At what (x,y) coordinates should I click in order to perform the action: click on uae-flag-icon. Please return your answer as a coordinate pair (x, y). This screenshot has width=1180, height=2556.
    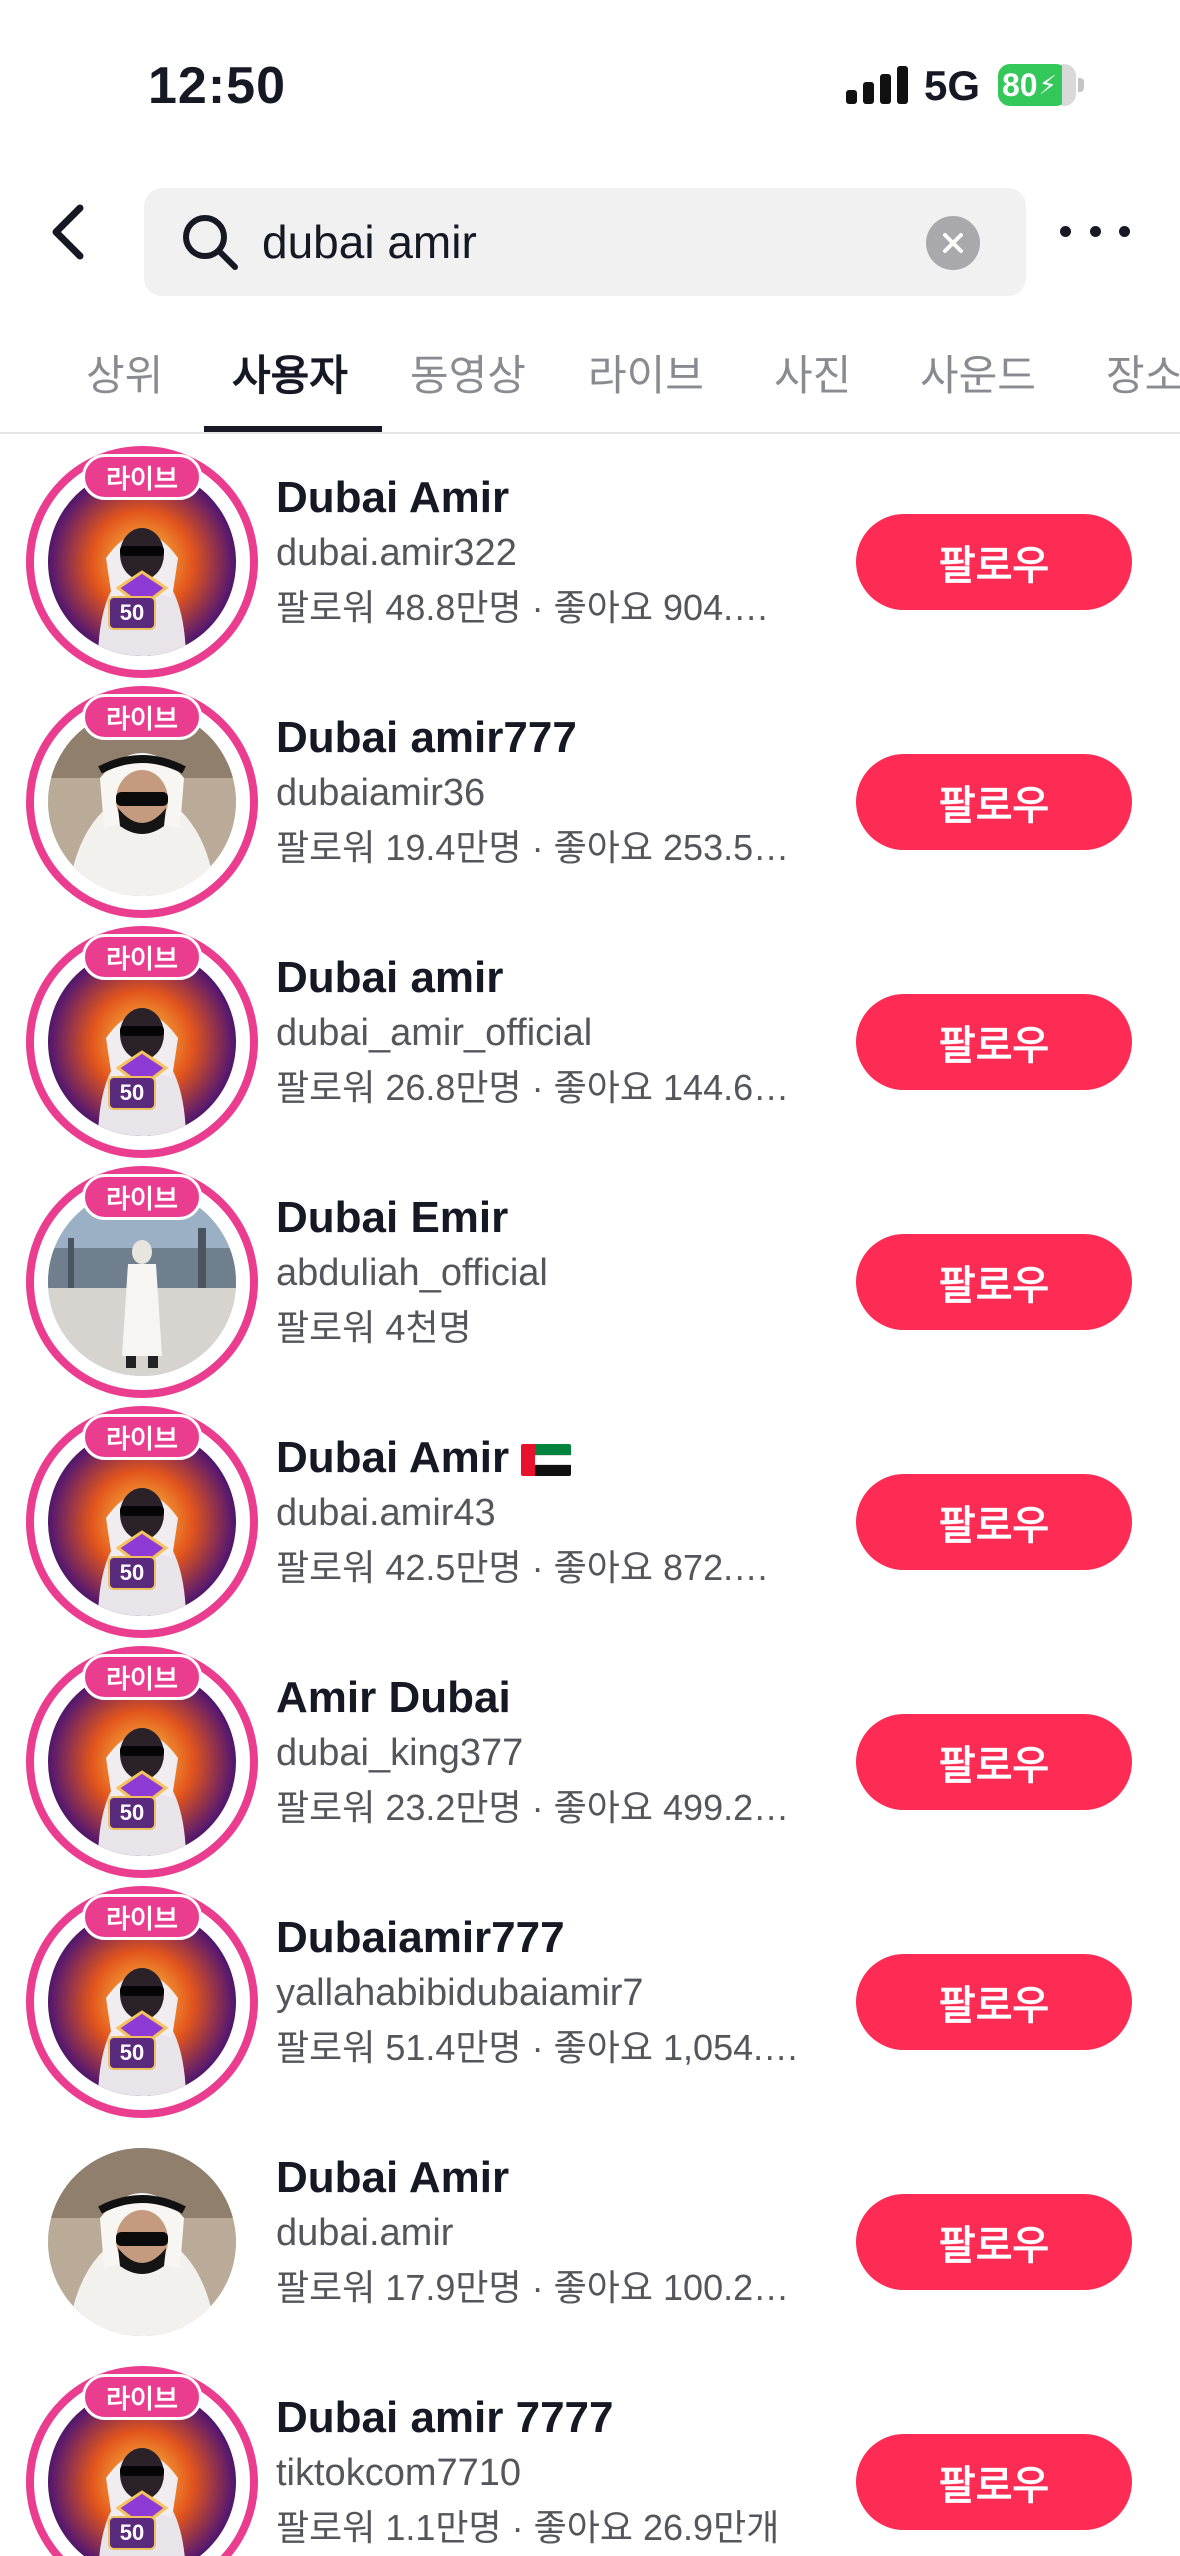
    Looking at the image, I should click on (546, 1460).